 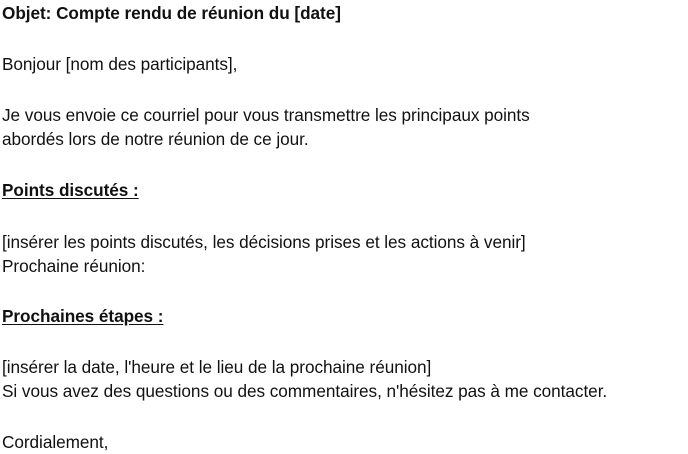 I want to click on email-signoff: Cordialement,, so click(x=55, y=442).